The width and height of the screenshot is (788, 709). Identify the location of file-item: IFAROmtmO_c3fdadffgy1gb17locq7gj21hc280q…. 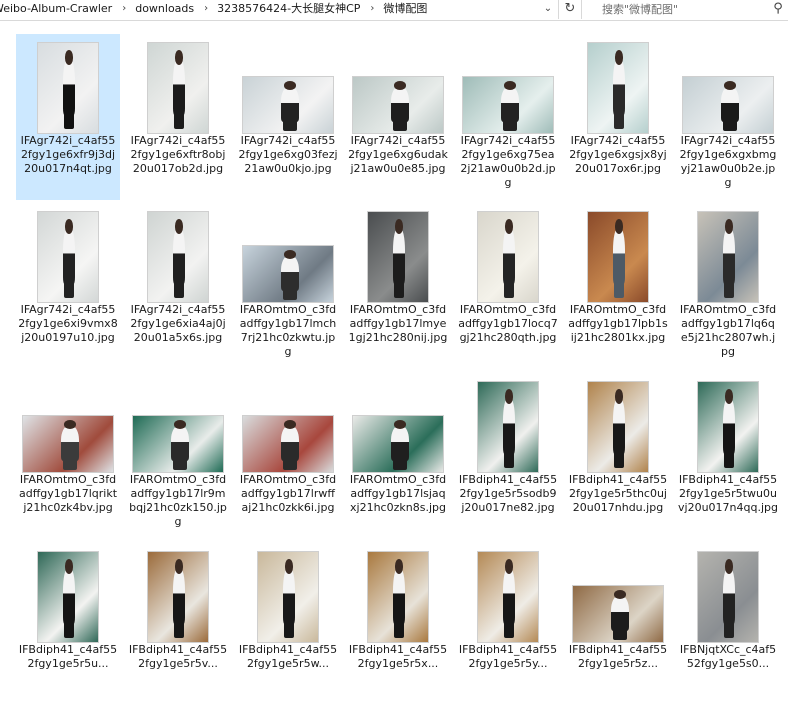
(508, 286).